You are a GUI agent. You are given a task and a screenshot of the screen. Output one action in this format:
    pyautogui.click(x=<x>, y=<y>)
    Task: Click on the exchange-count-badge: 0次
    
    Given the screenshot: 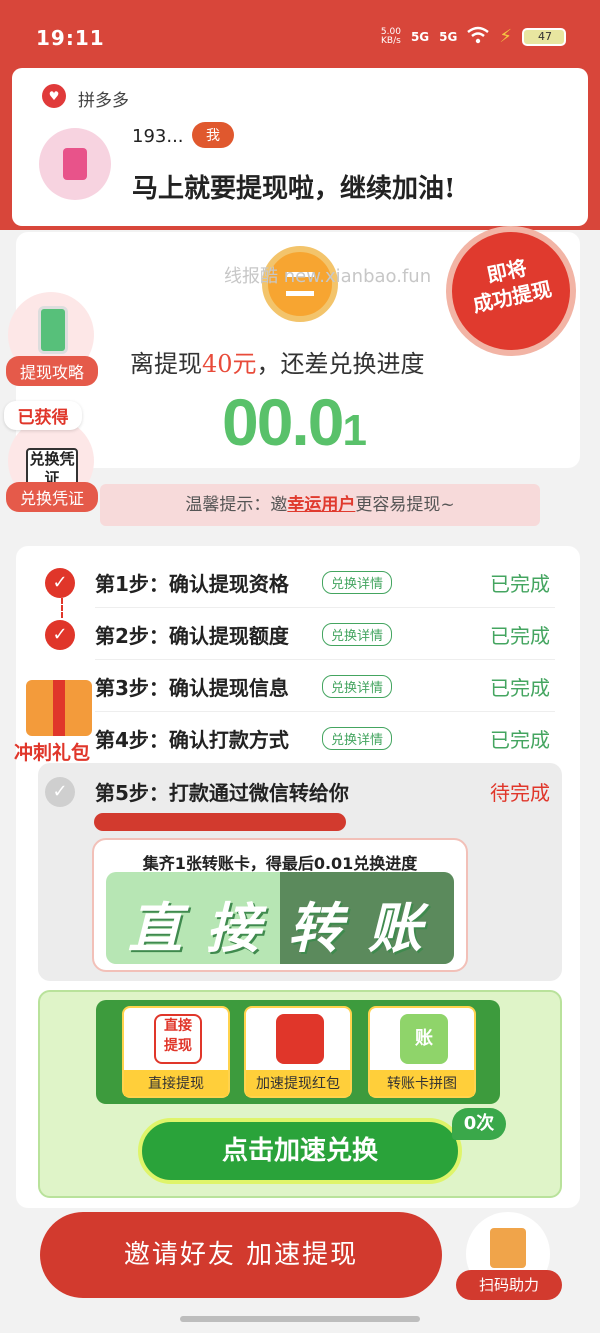 What is the action you would take?
    pyautogui.click(x=479, y=1124)
    